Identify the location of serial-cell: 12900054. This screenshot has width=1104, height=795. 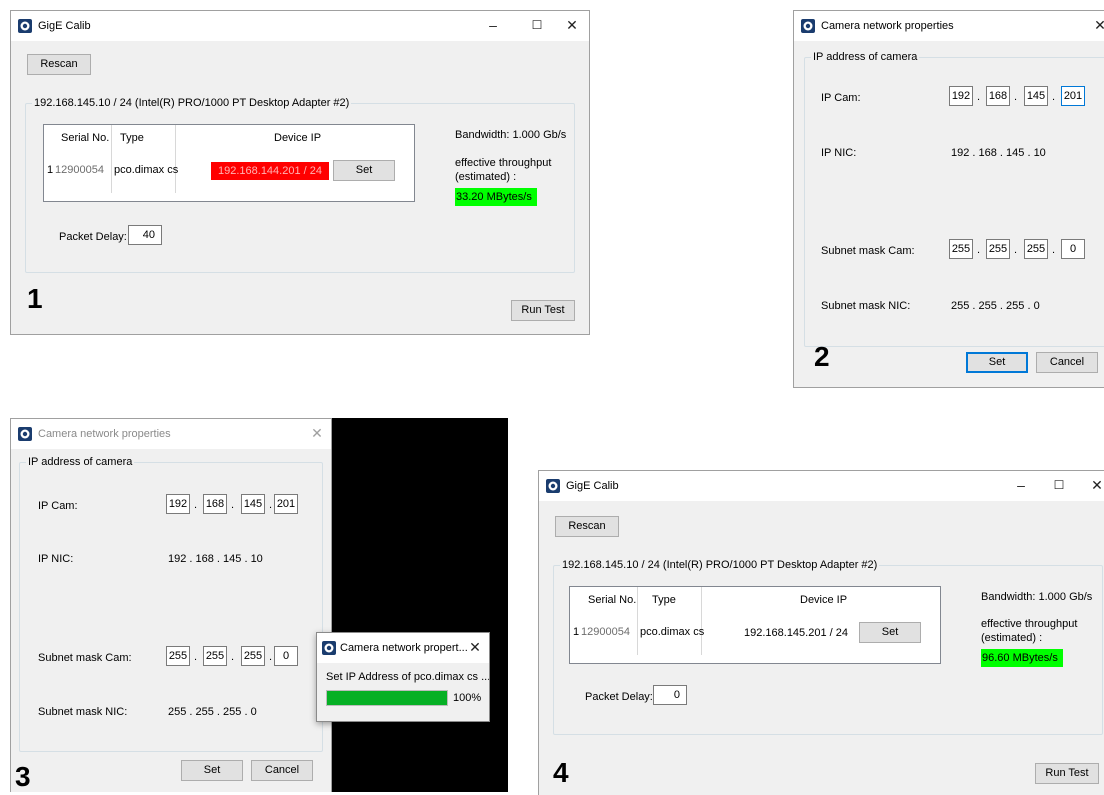
(605, 632).